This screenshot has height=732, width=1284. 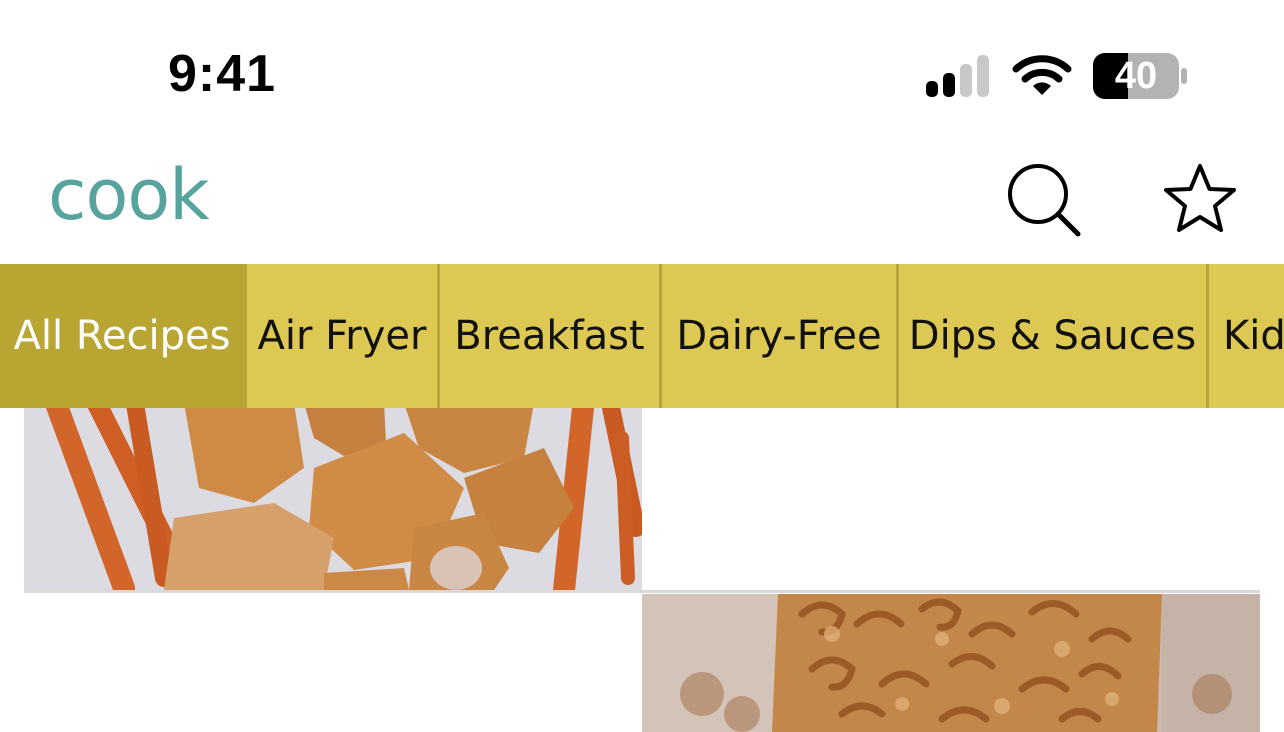 What do you see at coordinates (1246, 336) in the screenshot?
I see `category-tab-kid: Kid` at bounding box center [1246, 336].